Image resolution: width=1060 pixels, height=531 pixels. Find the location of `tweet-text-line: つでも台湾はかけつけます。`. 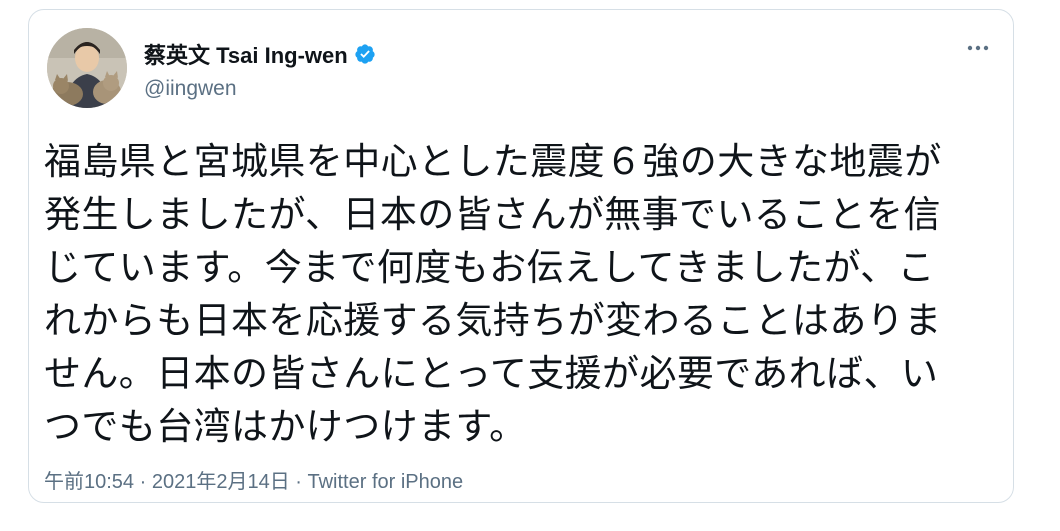

tweet-text-line: つでも台湾はかけつけます。 is located at coordinates (285, 426).